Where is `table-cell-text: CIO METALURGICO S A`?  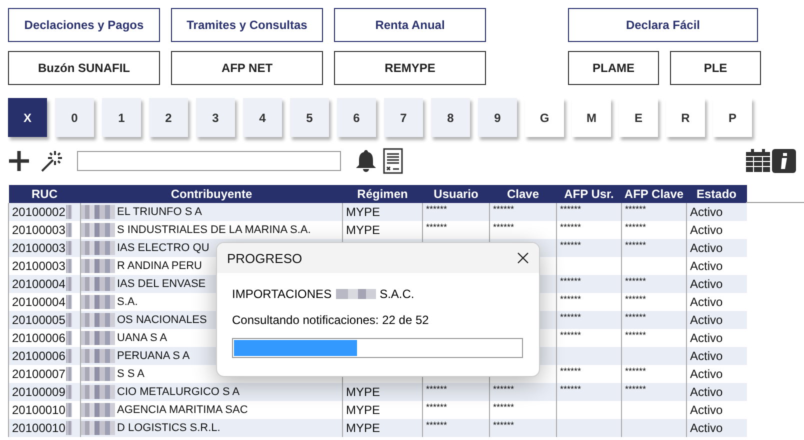
table-cell-text: CIO METALURGICO S A is located at coordinates (178, 392).